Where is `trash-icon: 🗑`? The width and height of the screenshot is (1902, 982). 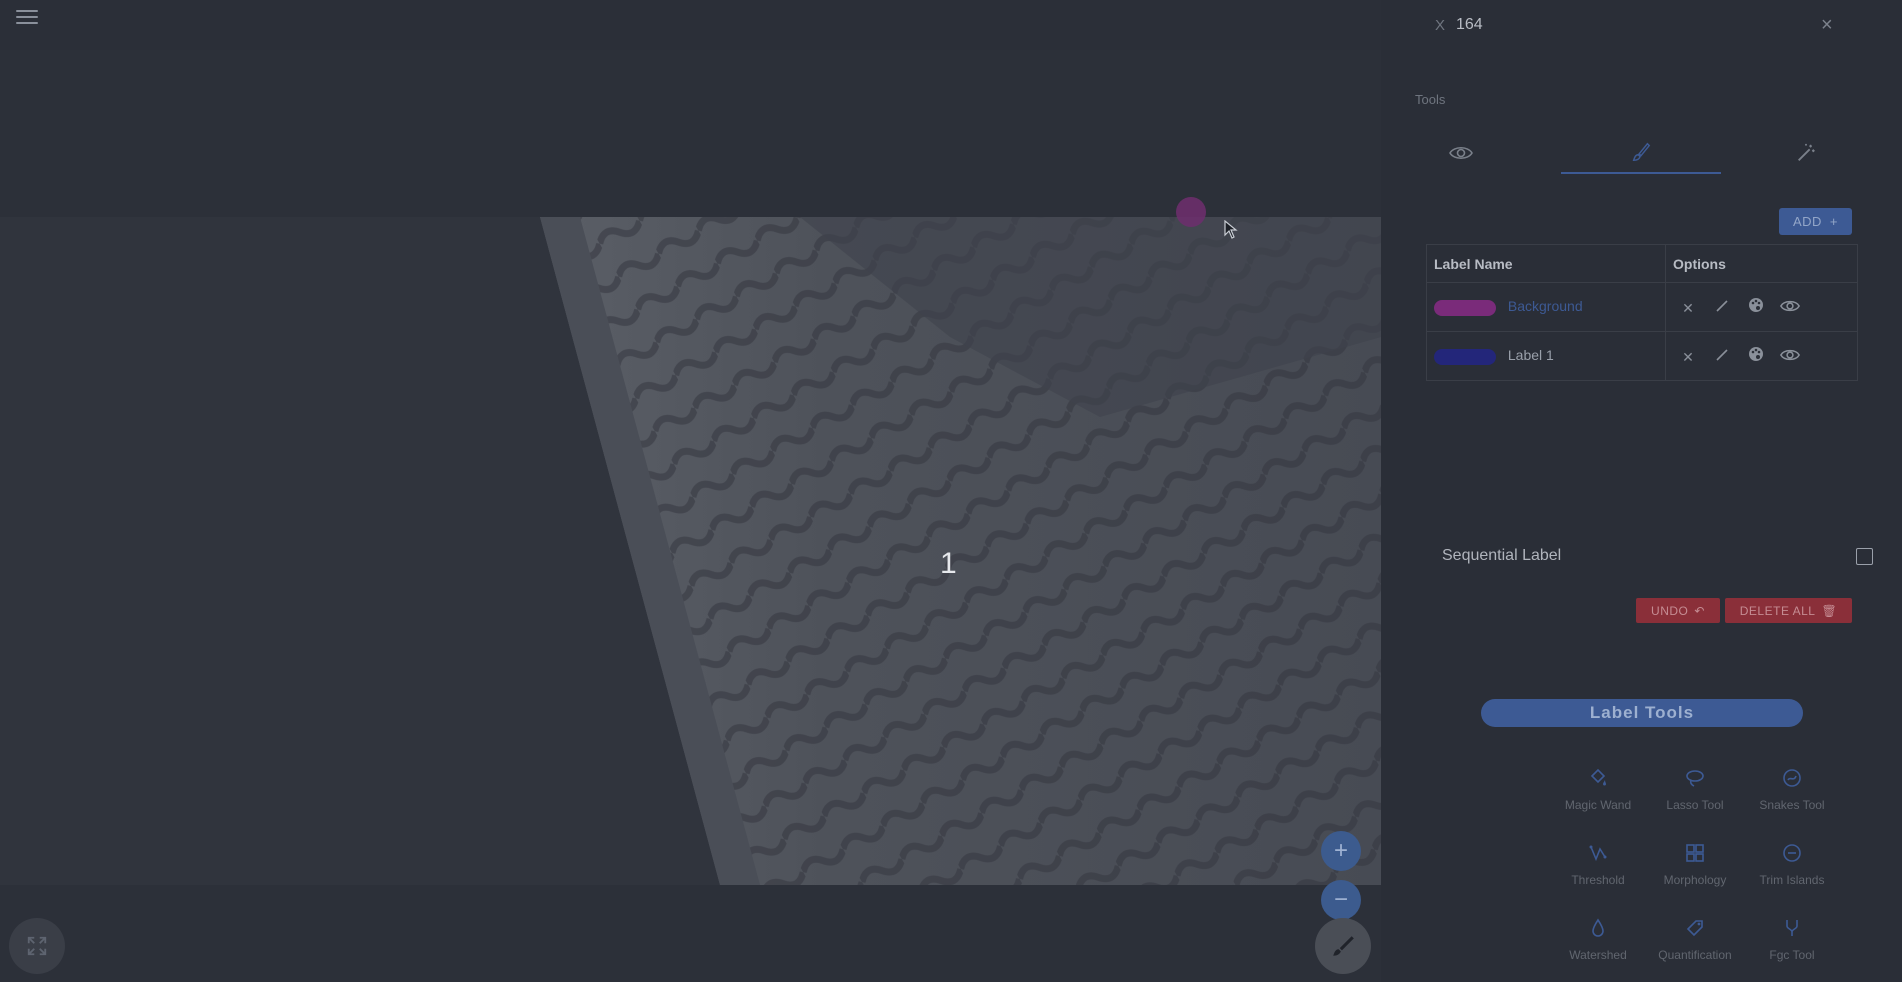 trash-icon: 🗑 is located at coordinates (1829, 610).